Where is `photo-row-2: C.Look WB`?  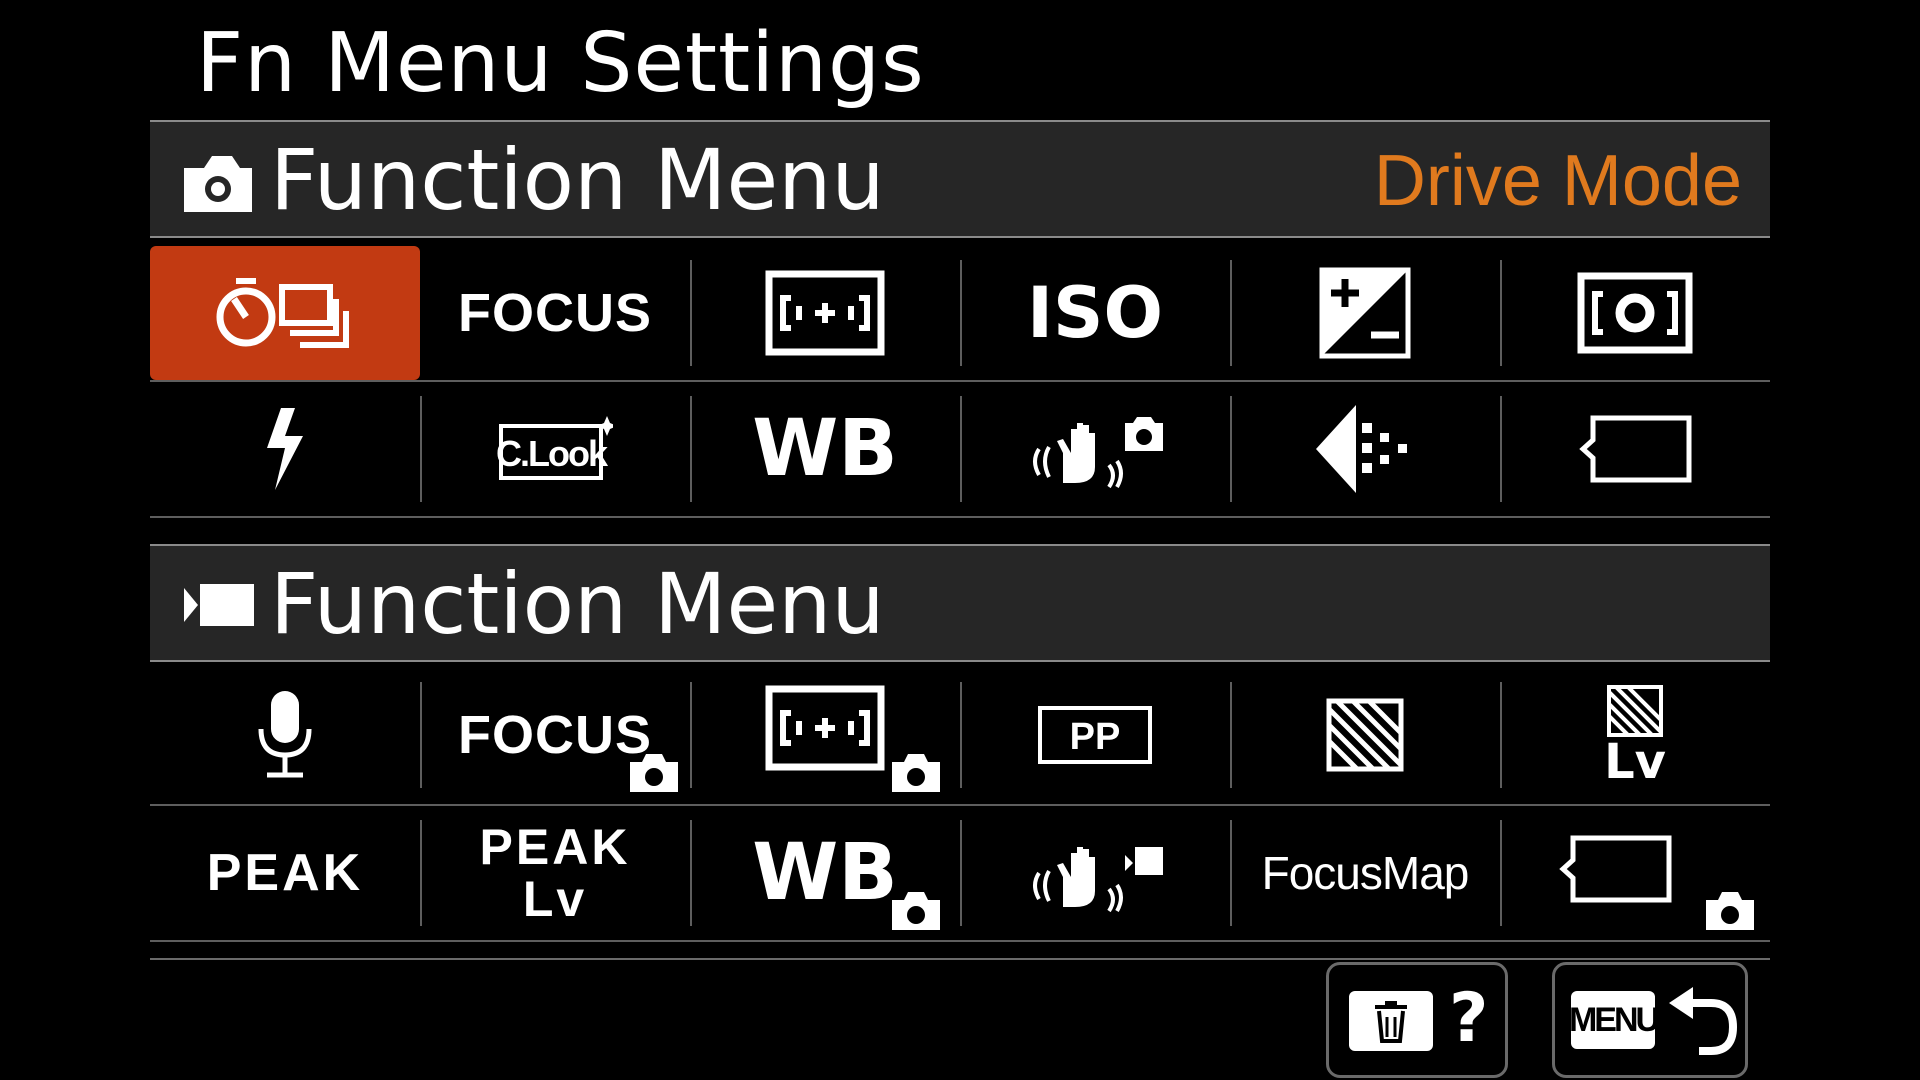
photo-row-2: C.Look WB is located at coordinates (960, 450).